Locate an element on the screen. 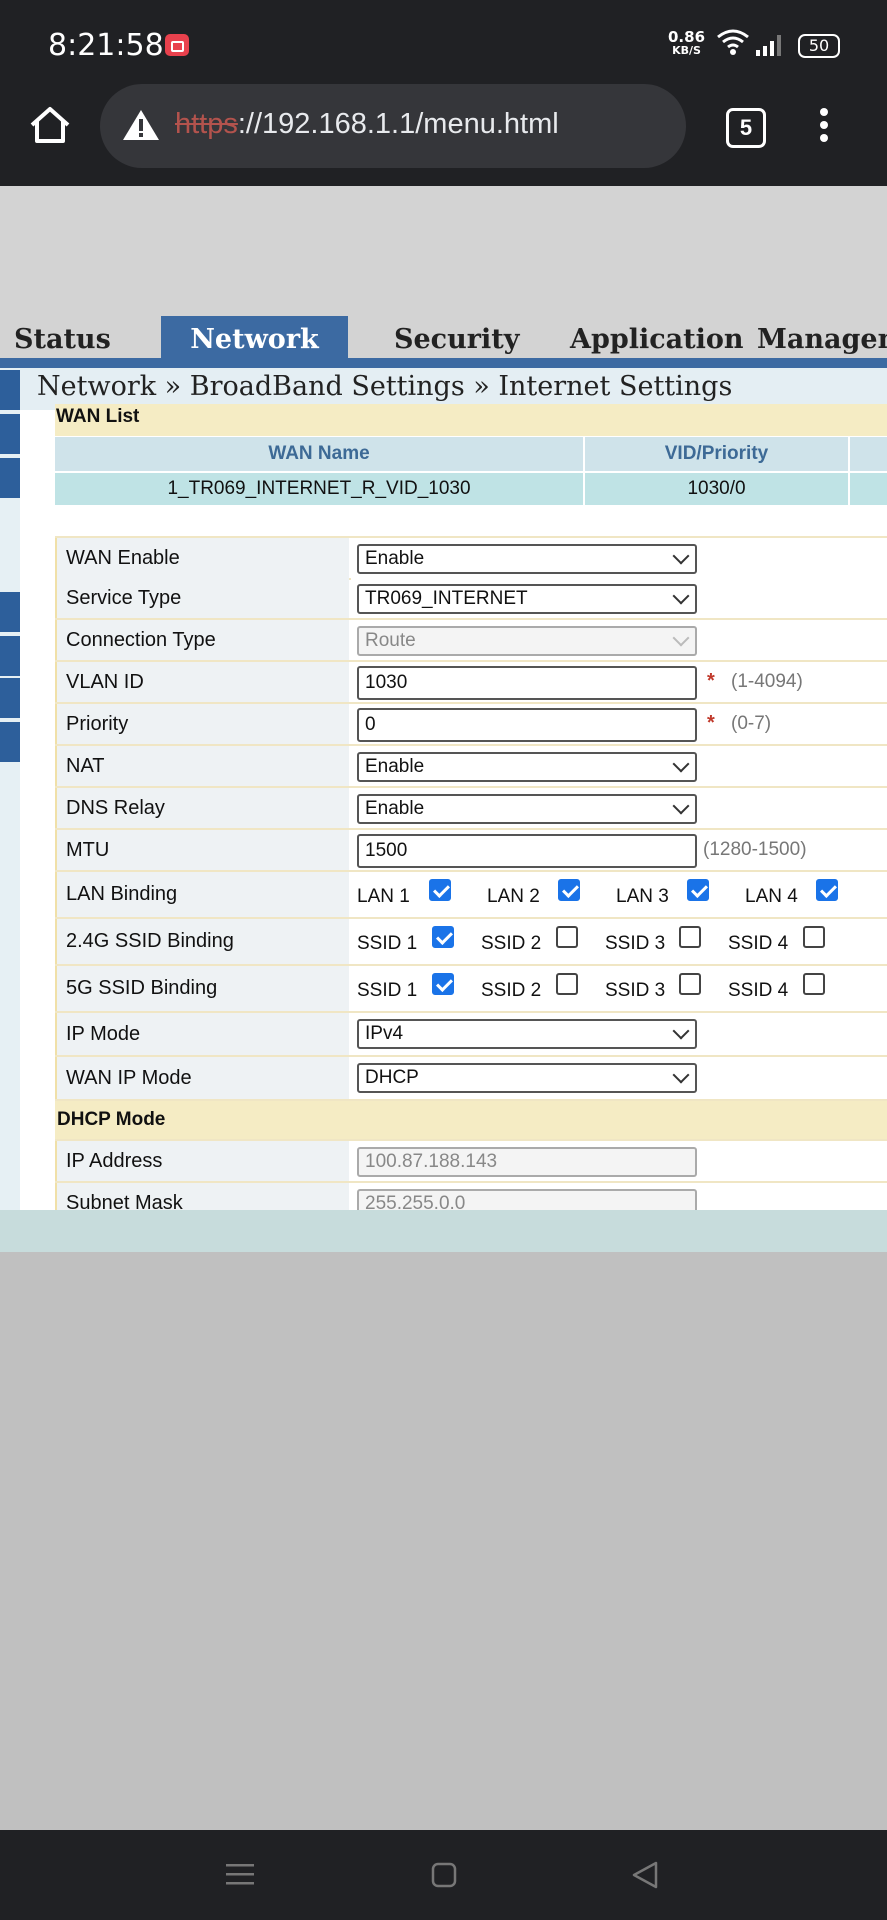 This screenshot has height=1920, width=887. ssid24-4-checkbox is located at coordinates (814, 937).